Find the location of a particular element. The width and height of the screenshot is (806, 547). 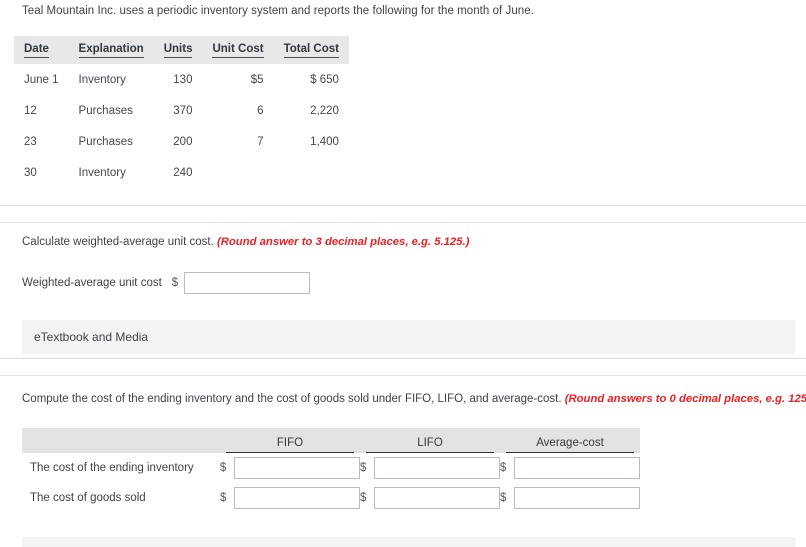

cell-units: 370 is located at coordinates (183, 111).